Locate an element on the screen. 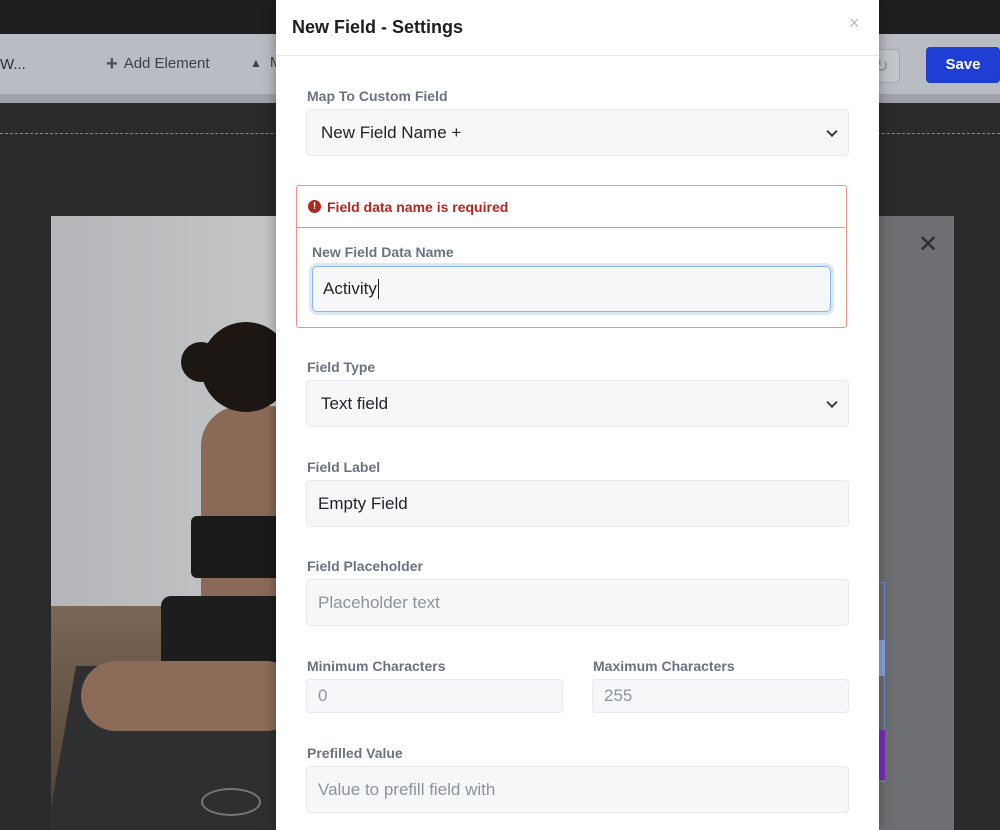  prefilled-placeholder: Value to prefill field with is located at coordinates (407, 789).